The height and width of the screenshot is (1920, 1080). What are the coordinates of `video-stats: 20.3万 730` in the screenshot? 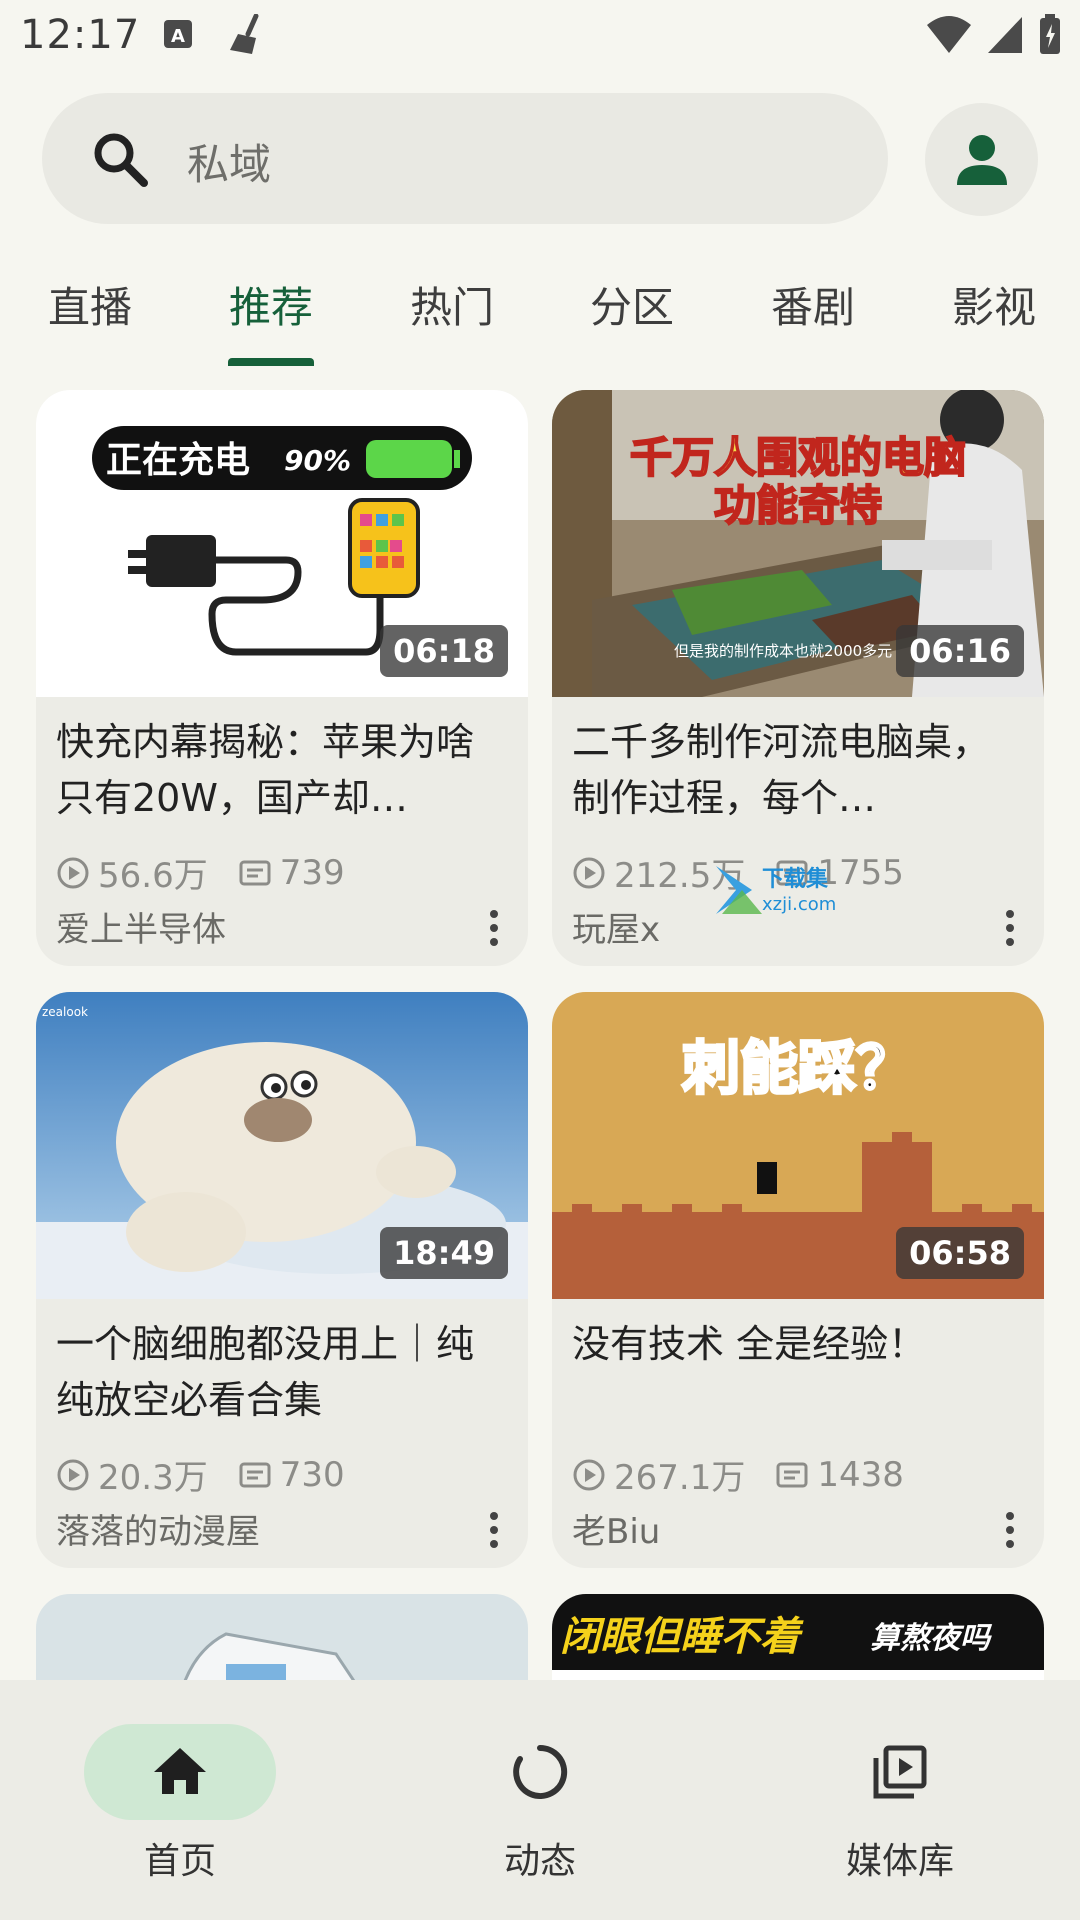 It's located at (200, 1474).